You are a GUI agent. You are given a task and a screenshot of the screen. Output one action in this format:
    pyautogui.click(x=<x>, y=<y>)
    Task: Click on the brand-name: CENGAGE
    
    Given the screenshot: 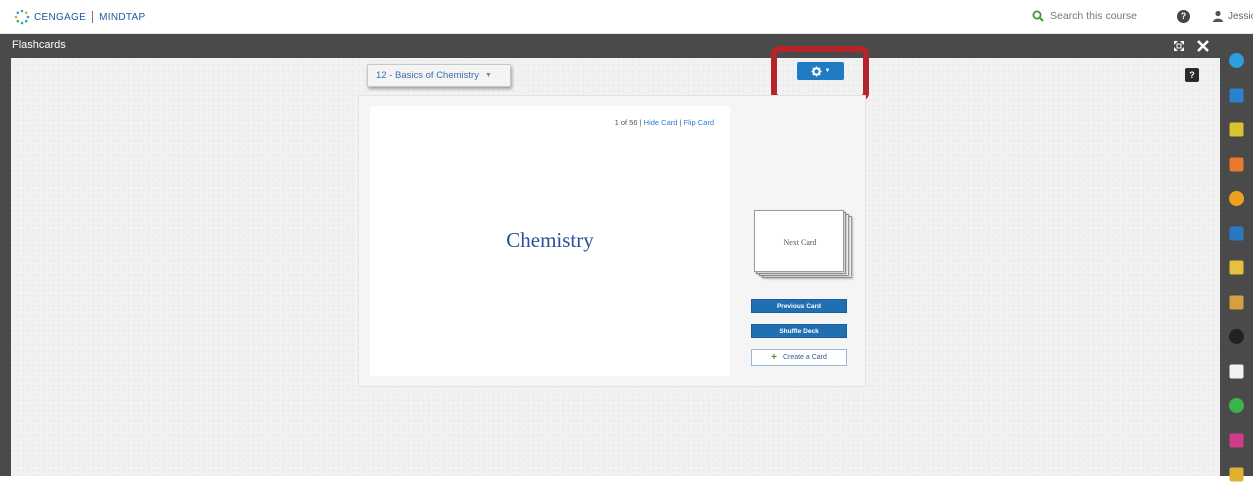 What is the action you would take?
    pyautogui.click(x=60, y=17)
    